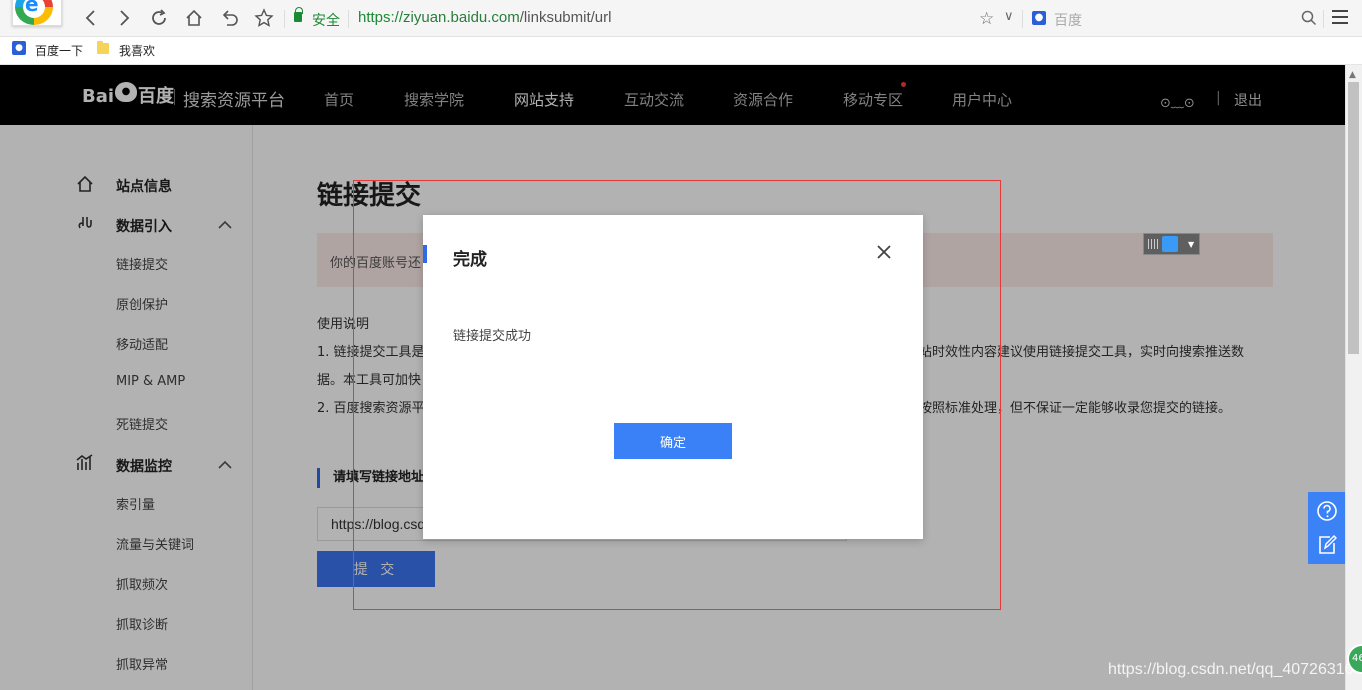 This screenshot has height=690, width=1362. I want to click on bookmark-favorites-folder: 我喜欢, so click(137, 50).